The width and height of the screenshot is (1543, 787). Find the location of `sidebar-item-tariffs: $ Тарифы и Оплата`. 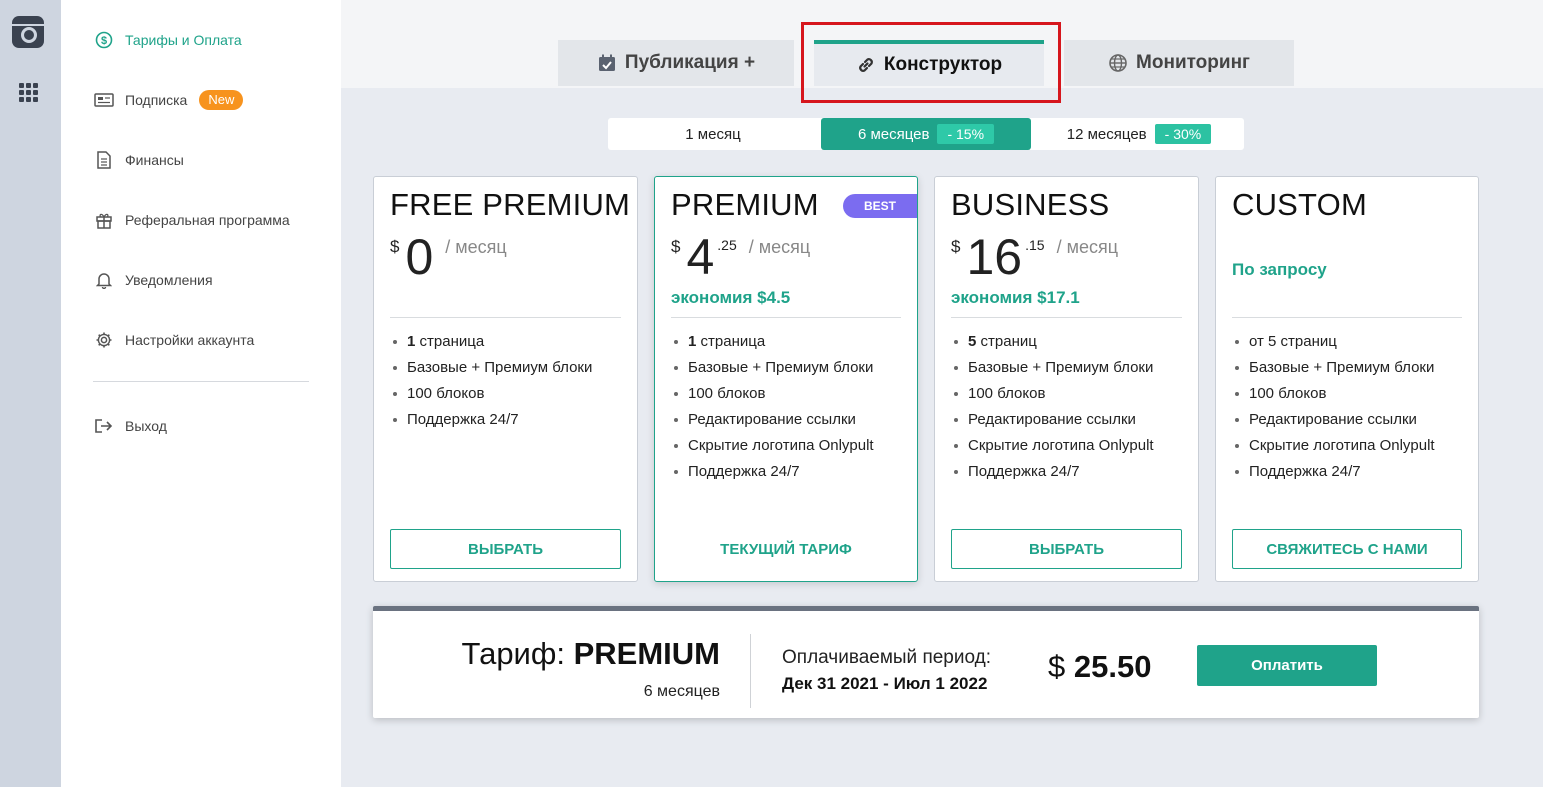

sidebar-item-tariffs: $ Тарифы и Оплата is located at coordinates (167, 40).